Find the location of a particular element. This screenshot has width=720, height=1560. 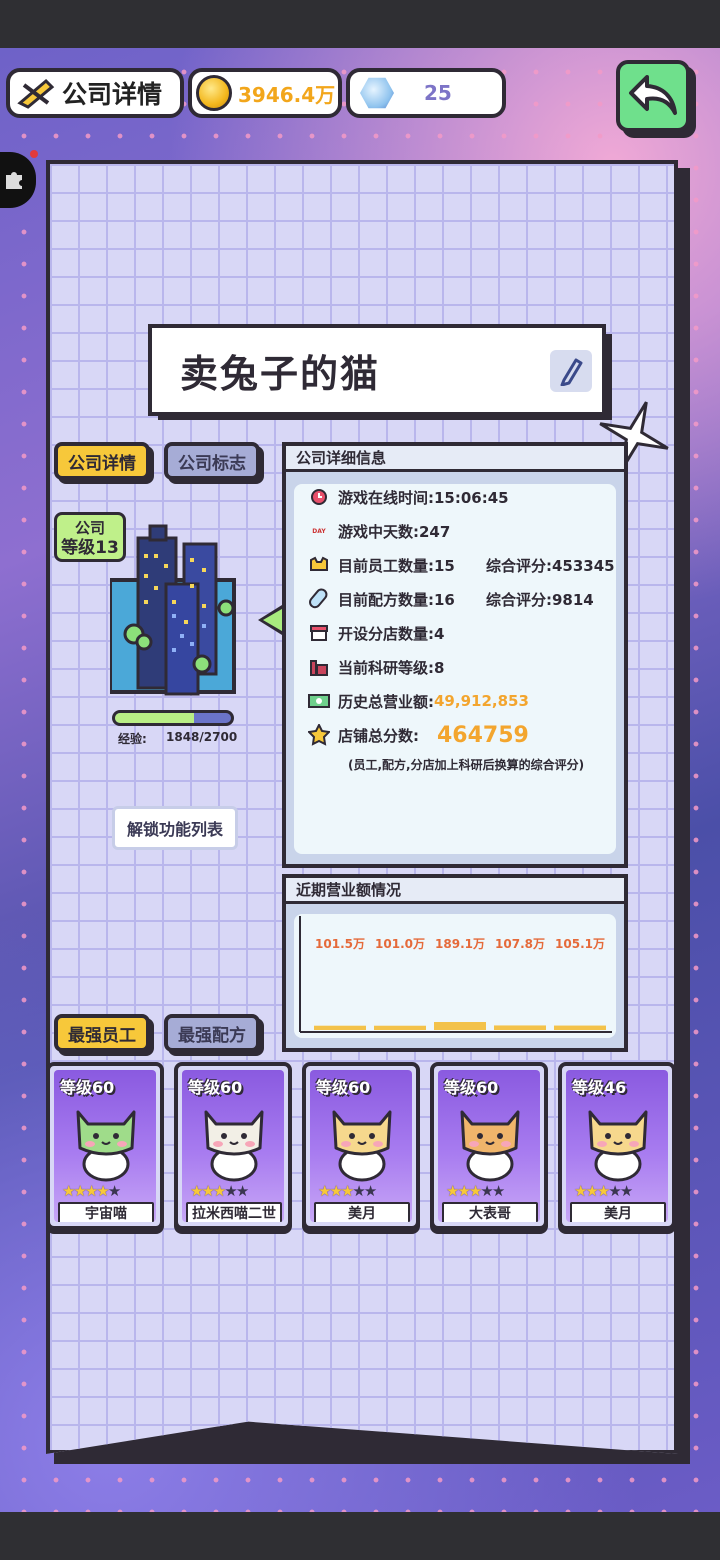

back-arrow-icon is located at coordinates (653, 95).